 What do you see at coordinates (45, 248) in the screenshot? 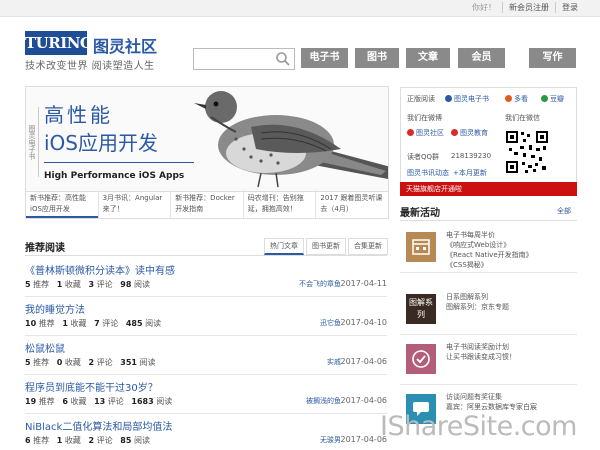
I see `recommended-title: 推荐阅读` at bounding box center [45, 248].